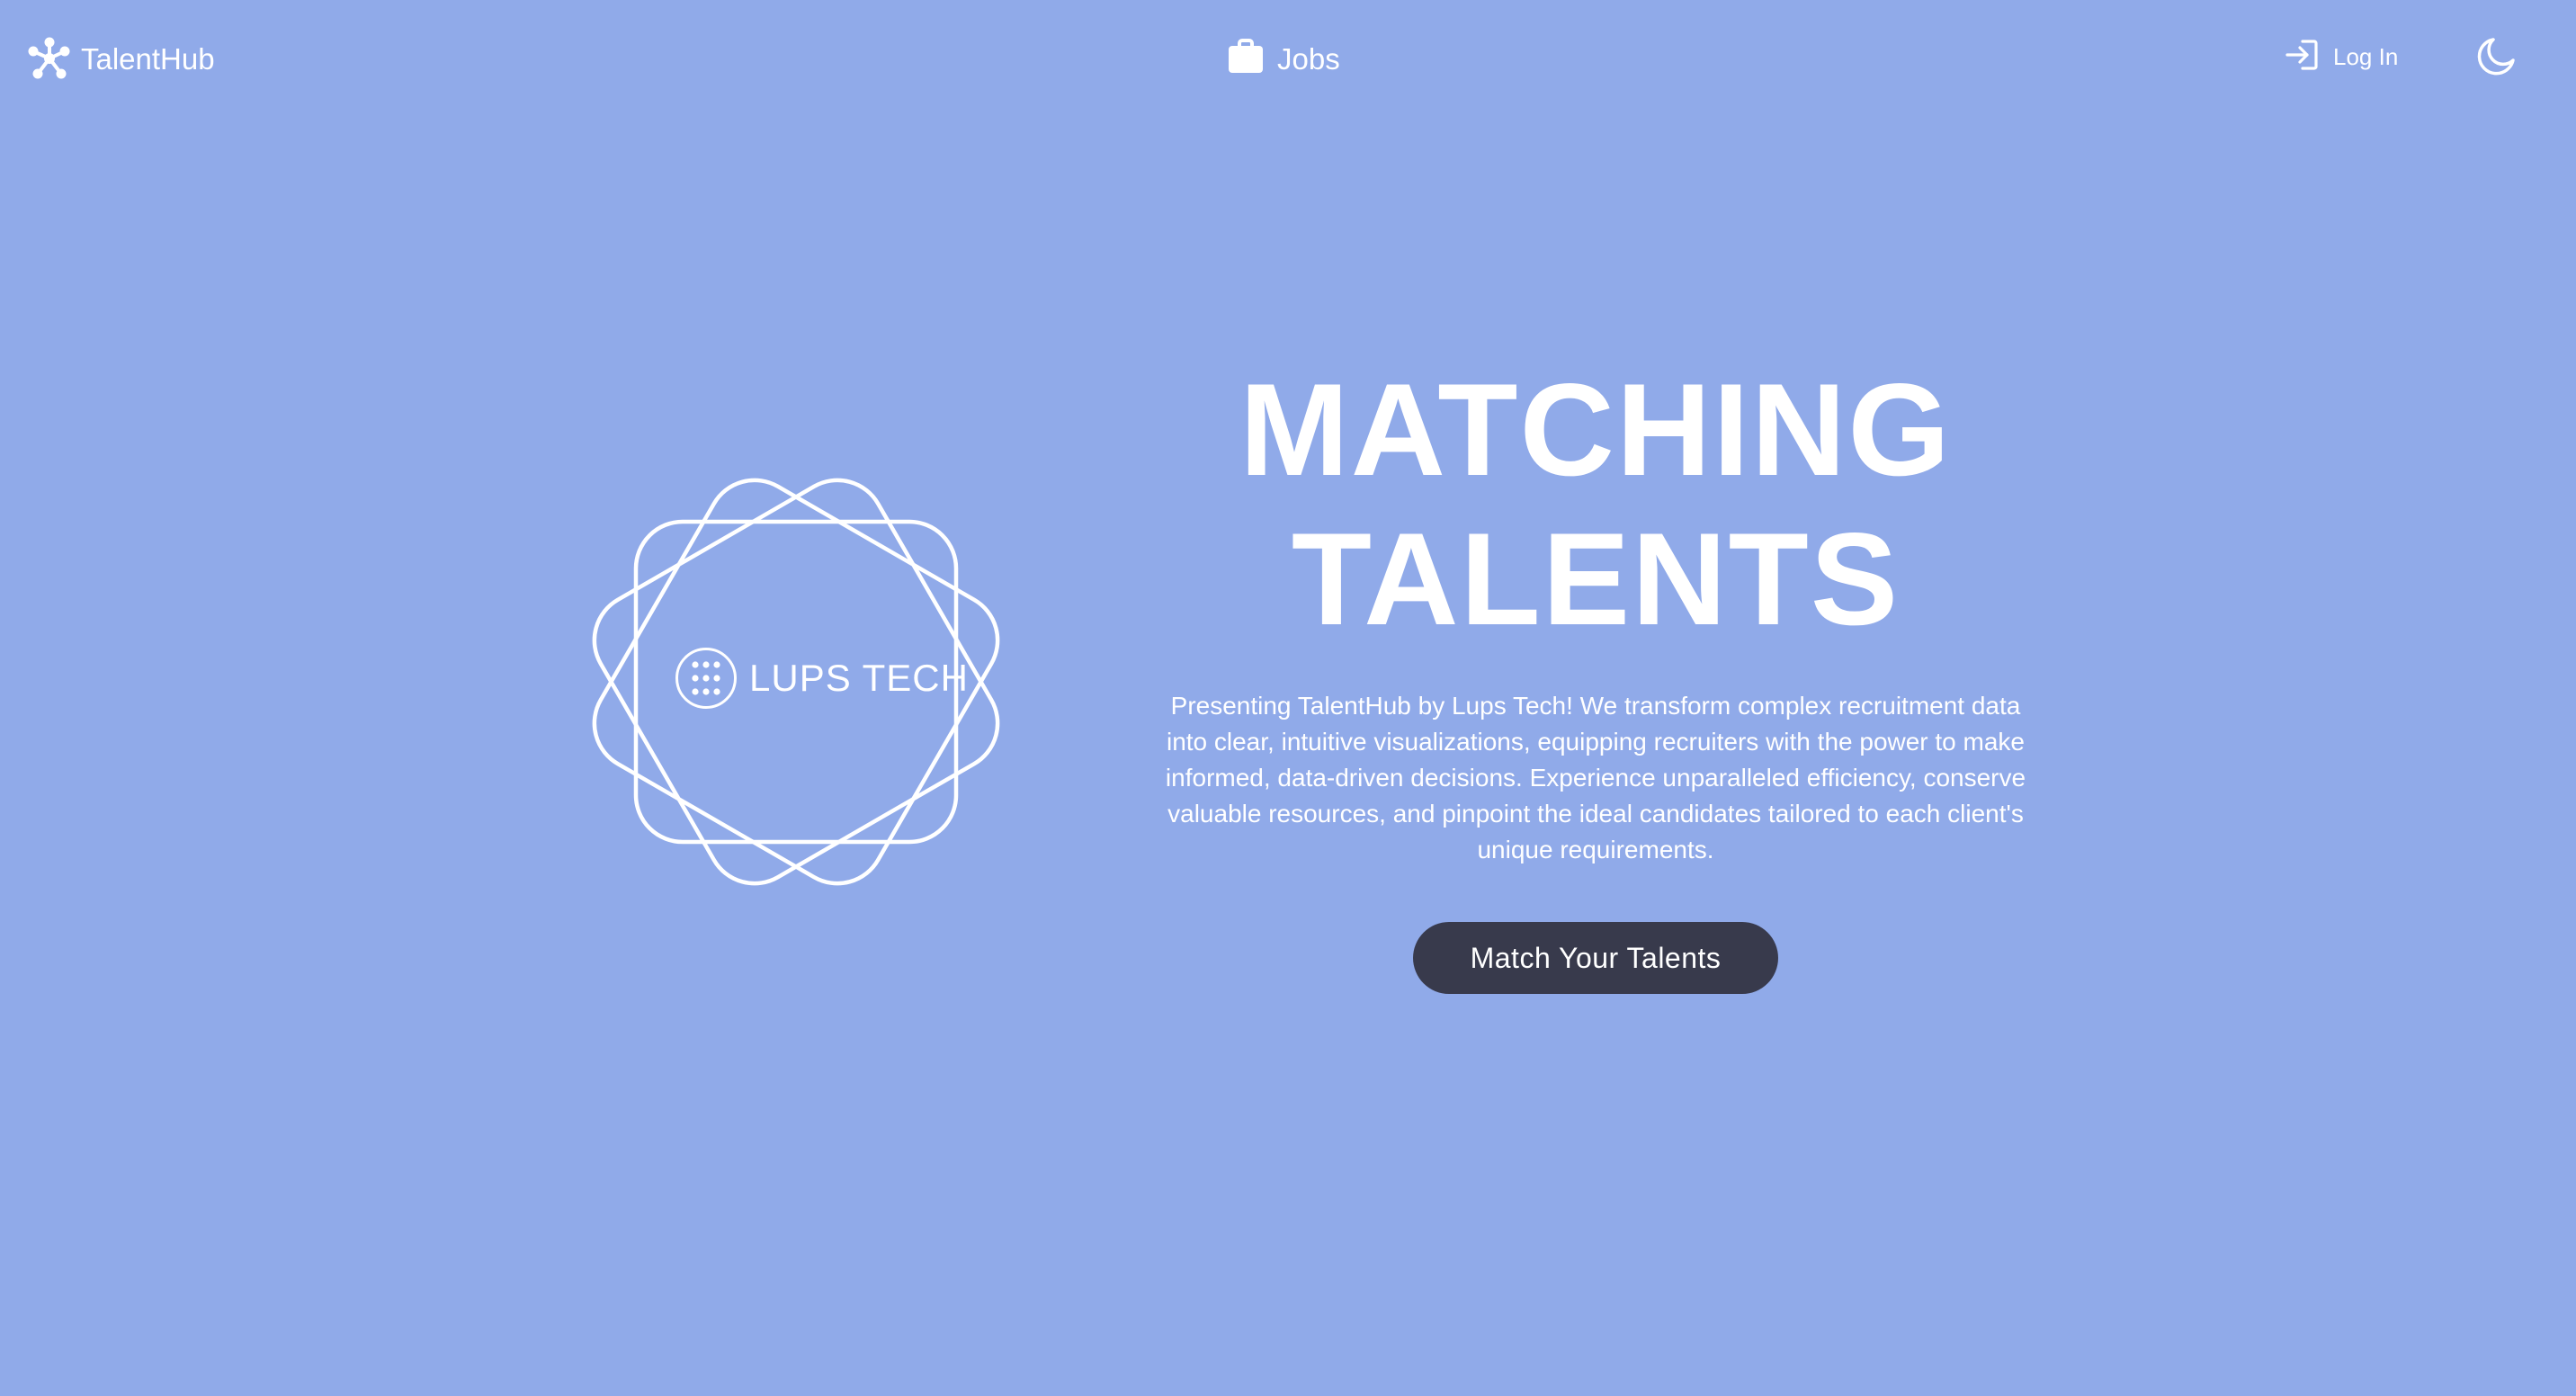 The height and width of the screenshot is (1396, 2576). What do you see at coordinates (148, 58) in the screenshot?
I see `brand-name: TalentHub` at bounding box center [148, 58].